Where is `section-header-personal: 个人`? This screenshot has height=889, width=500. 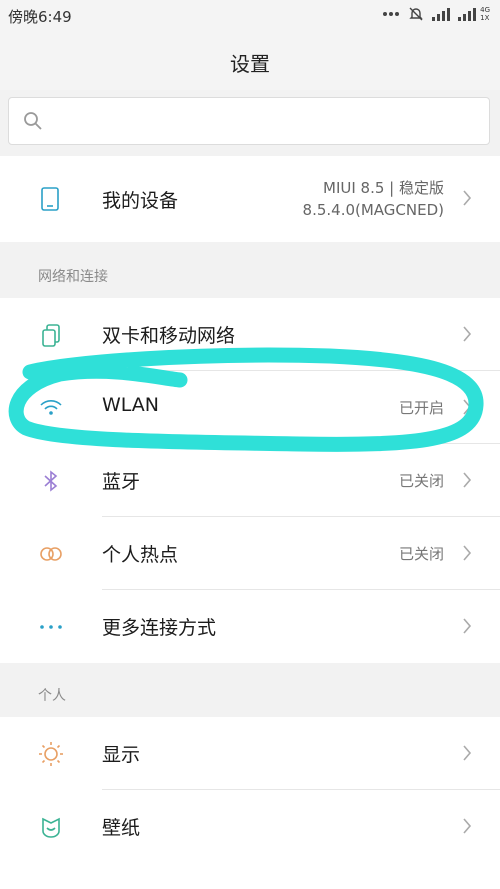 section-header-personal: 个人 is located at coordinates (52, 696).